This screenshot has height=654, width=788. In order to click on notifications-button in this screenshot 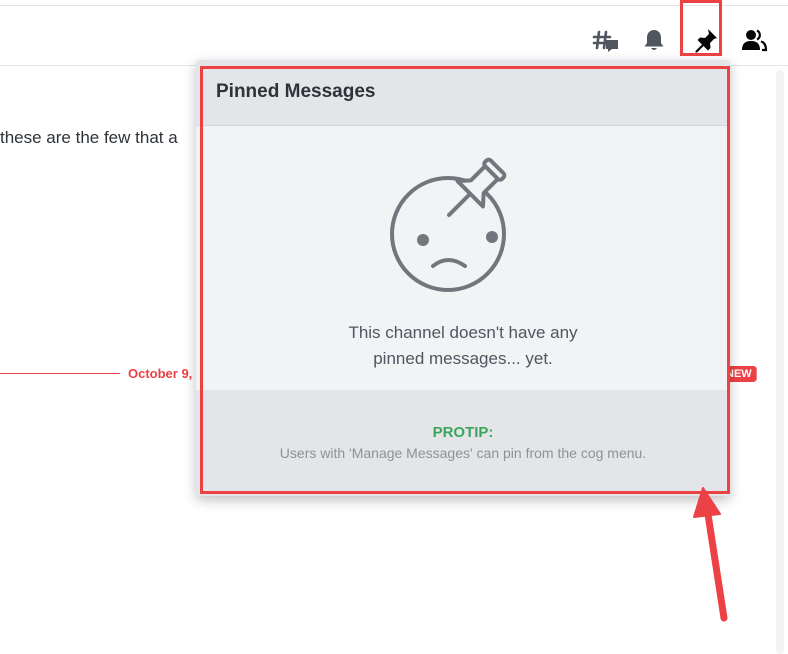, I will do `click(654, 40)`.